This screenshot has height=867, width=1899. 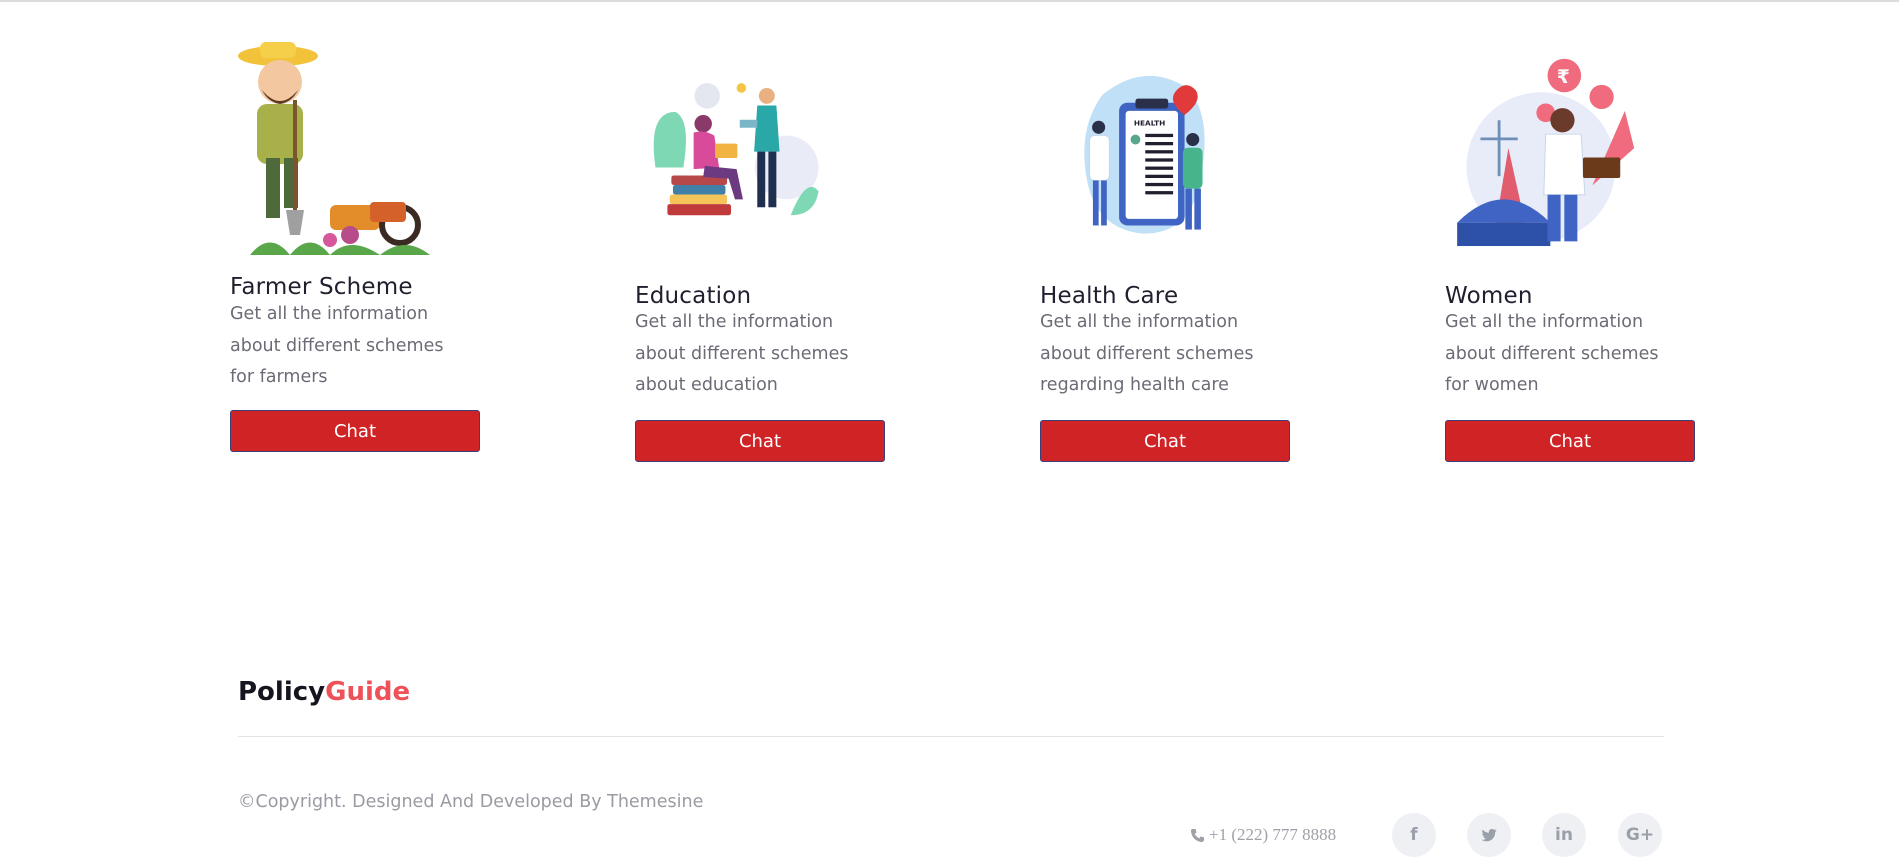 I want to click on top-border, so click(x=949, y=1).